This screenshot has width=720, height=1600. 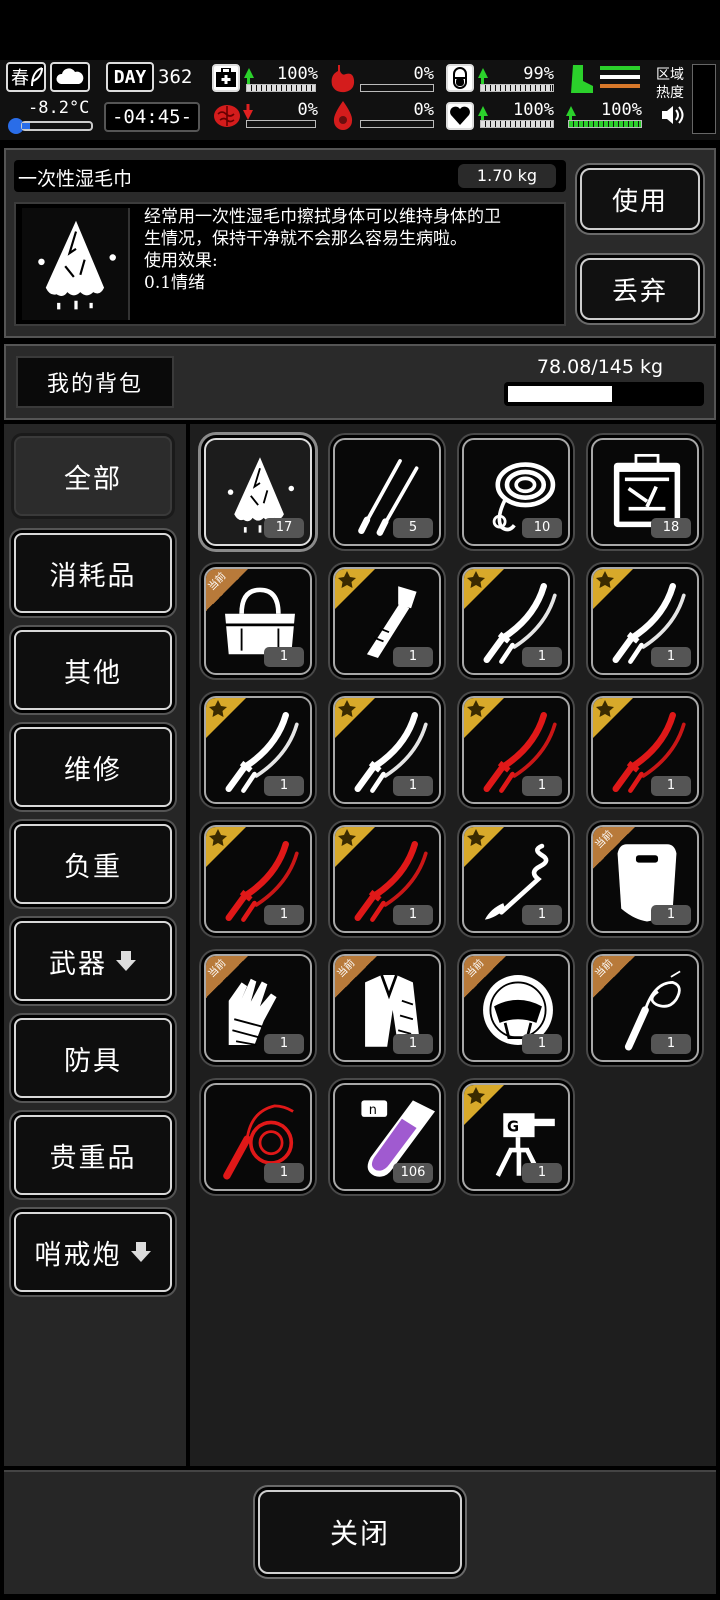 I want to click on svg-text: n, so click(x=373, y=1110).